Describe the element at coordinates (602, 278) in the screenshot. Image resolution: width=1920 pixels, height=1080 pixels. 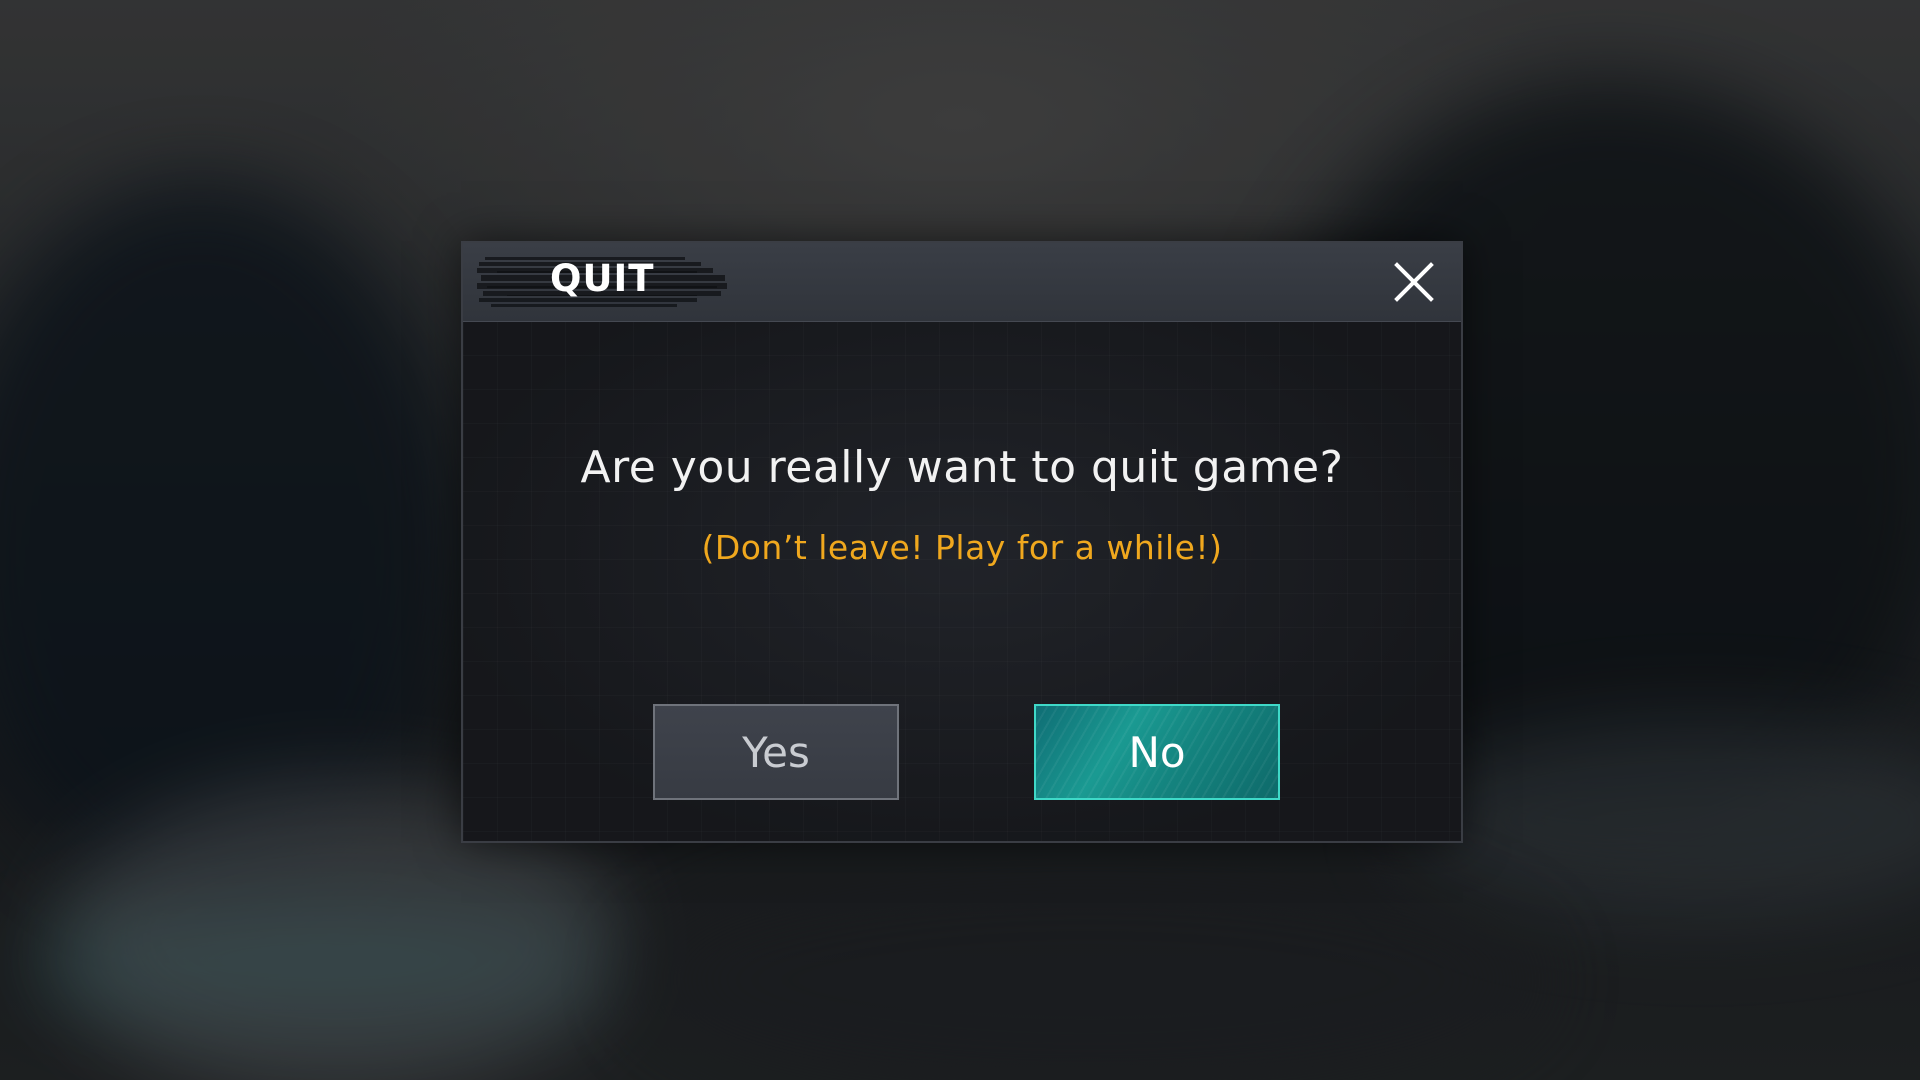
I see `dialog-title: QUIT` at that location.